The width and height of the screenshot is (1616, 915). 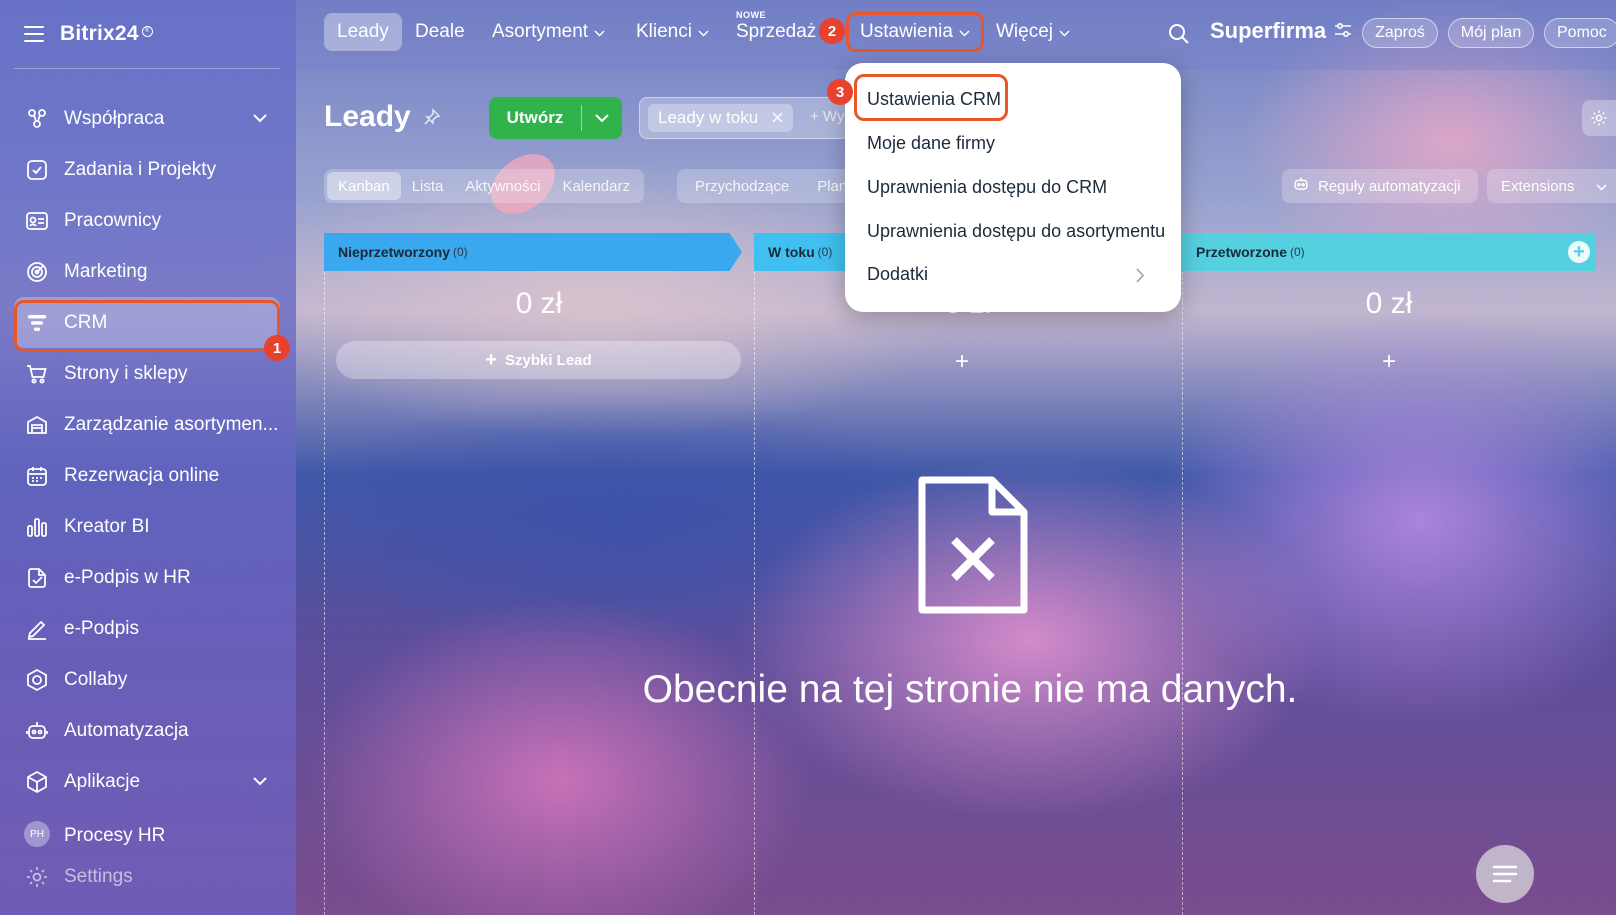 What do you see at coordinates (37, 119) in the screenshot?
I see `collab-icon` at bounding box center [37, 119].